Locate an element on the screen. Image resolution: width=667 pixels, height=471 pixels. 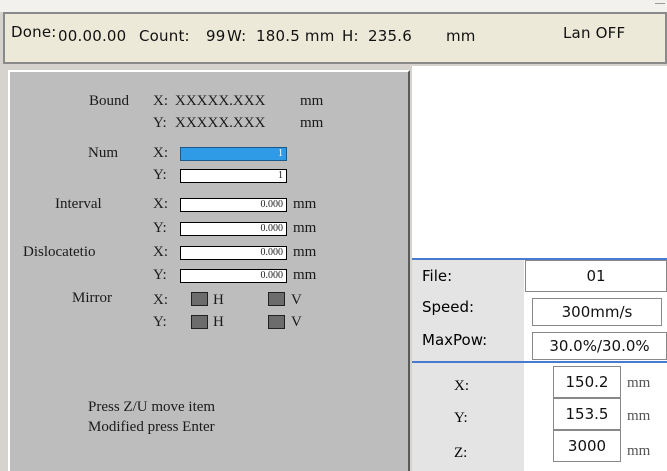
mirror-y-v-checkbox is located at coordinates (276, 322).